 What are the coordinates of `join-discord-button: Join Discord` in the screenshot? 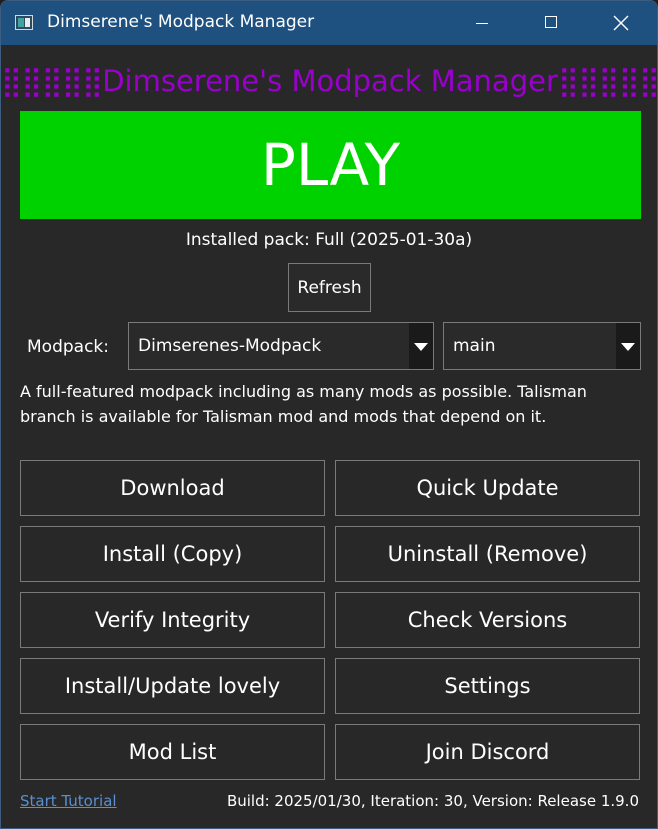 It's located at (487, 752).